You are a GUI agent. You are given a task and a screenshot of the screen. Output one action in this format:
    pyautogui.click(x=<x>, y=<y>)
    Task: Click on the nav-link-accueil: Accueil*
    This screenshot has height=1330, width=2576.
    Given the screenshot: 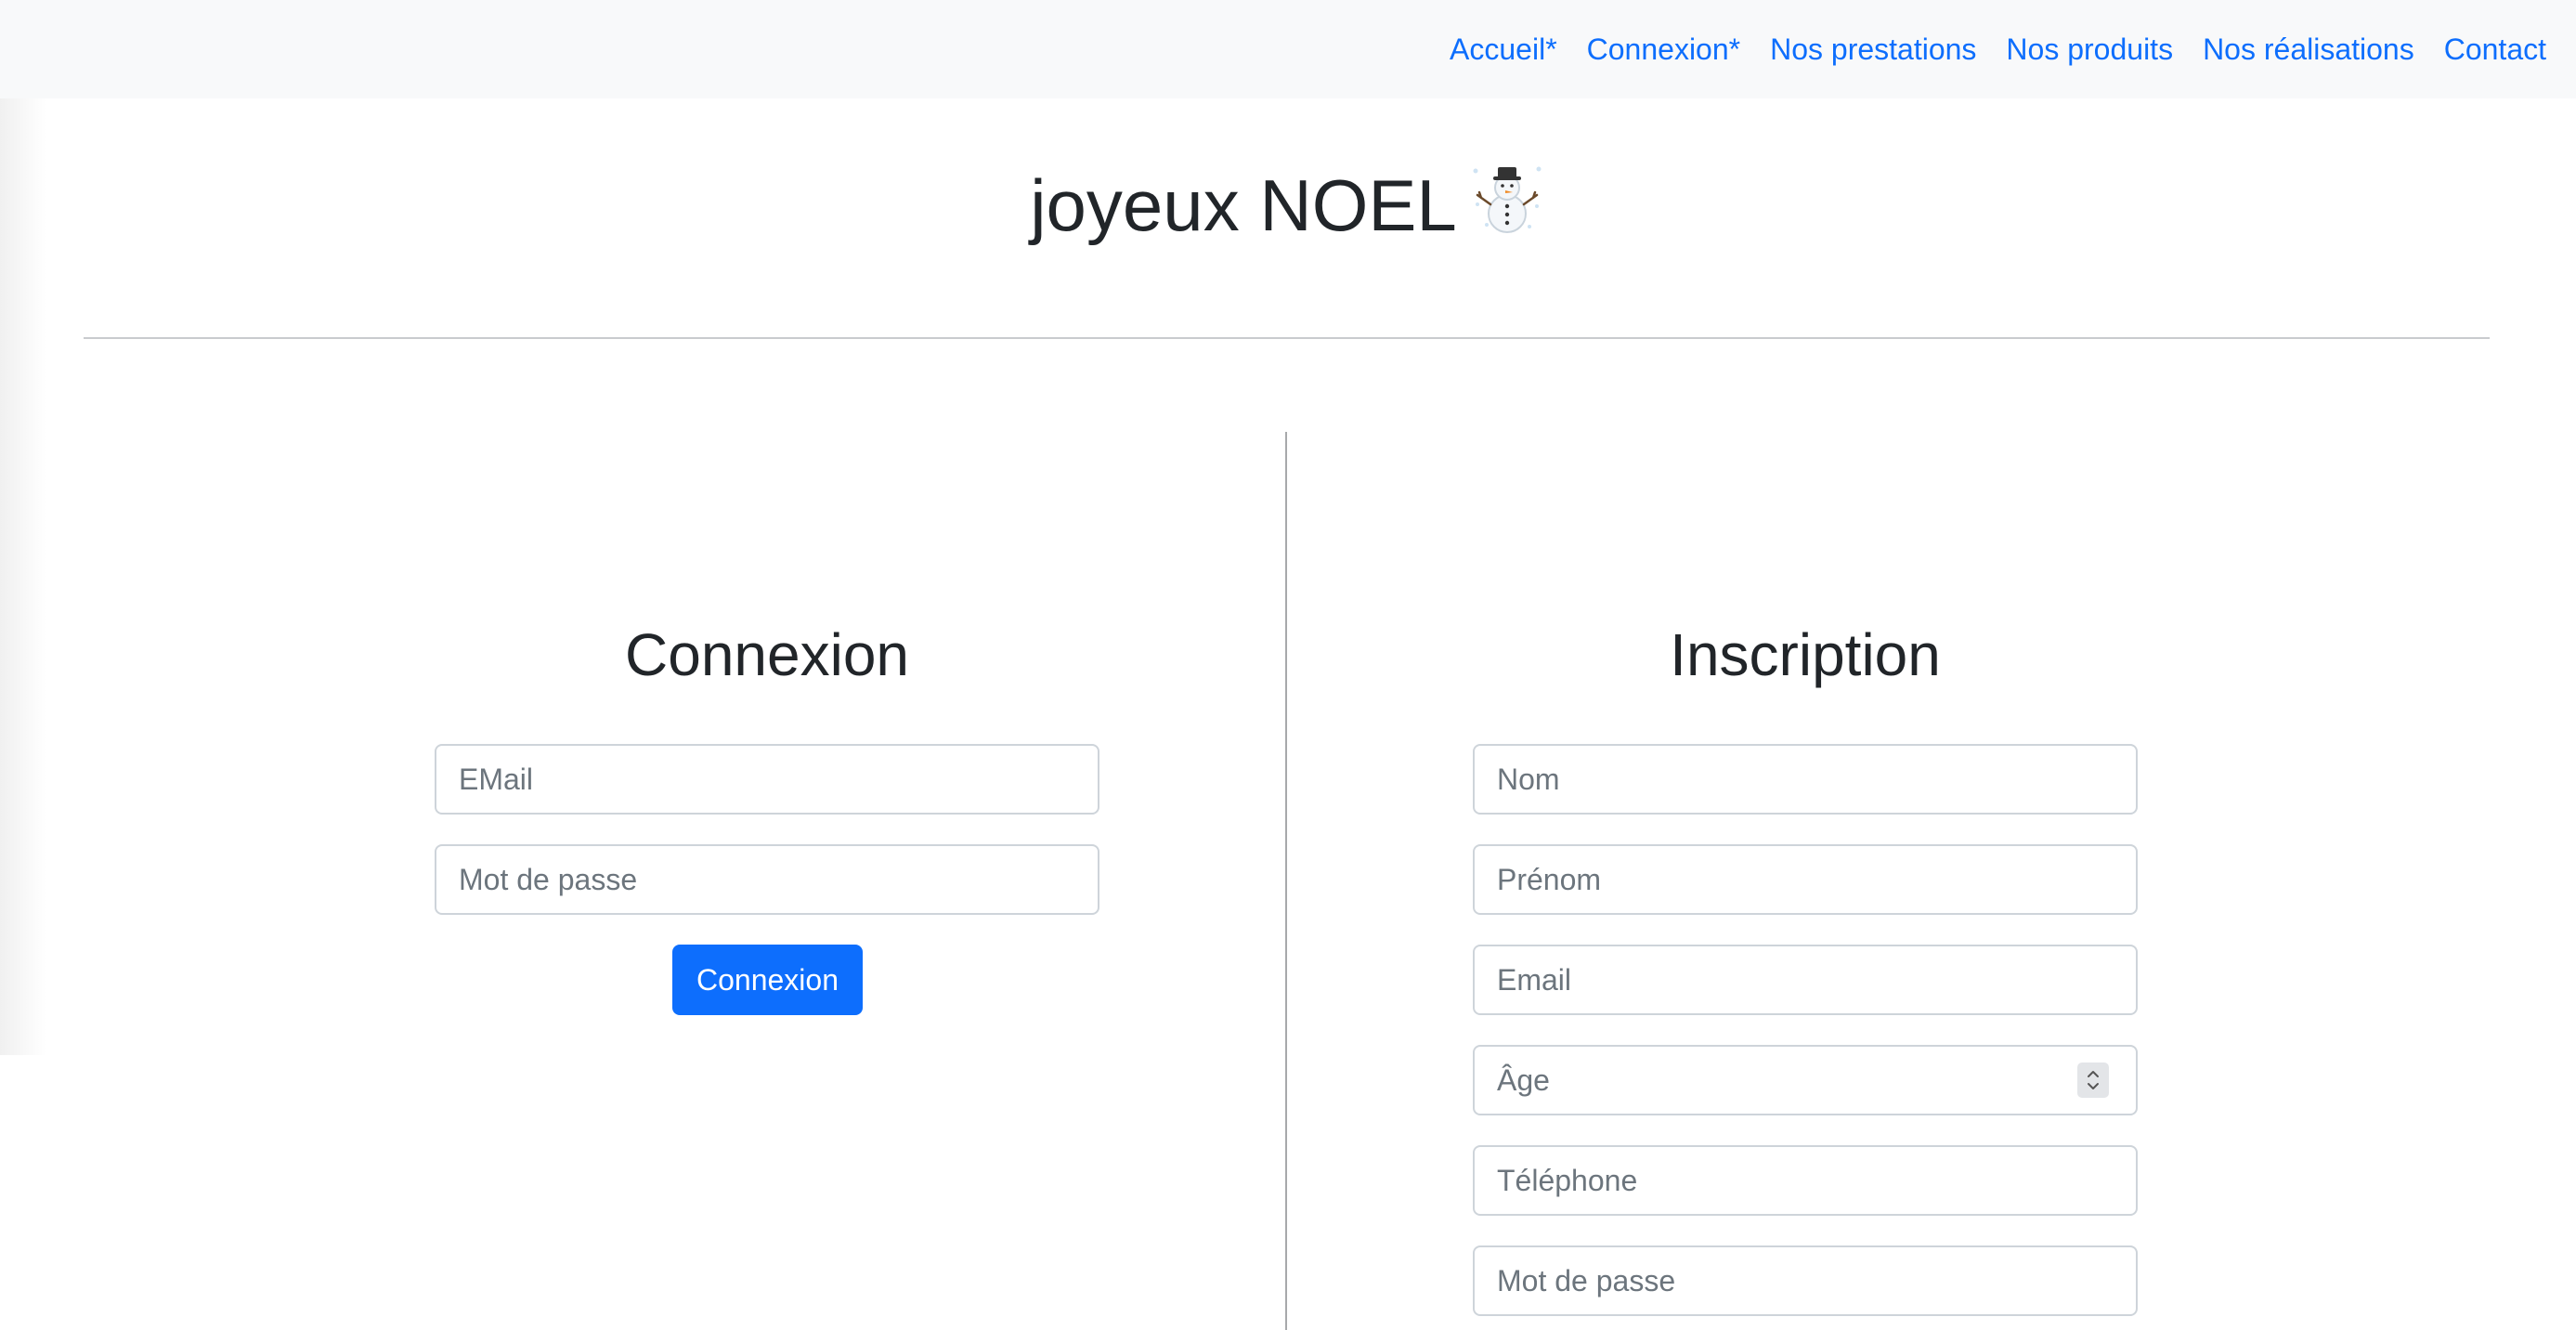 What is the action you would take?
    pyautogui.click(x=1503, y=50)
    